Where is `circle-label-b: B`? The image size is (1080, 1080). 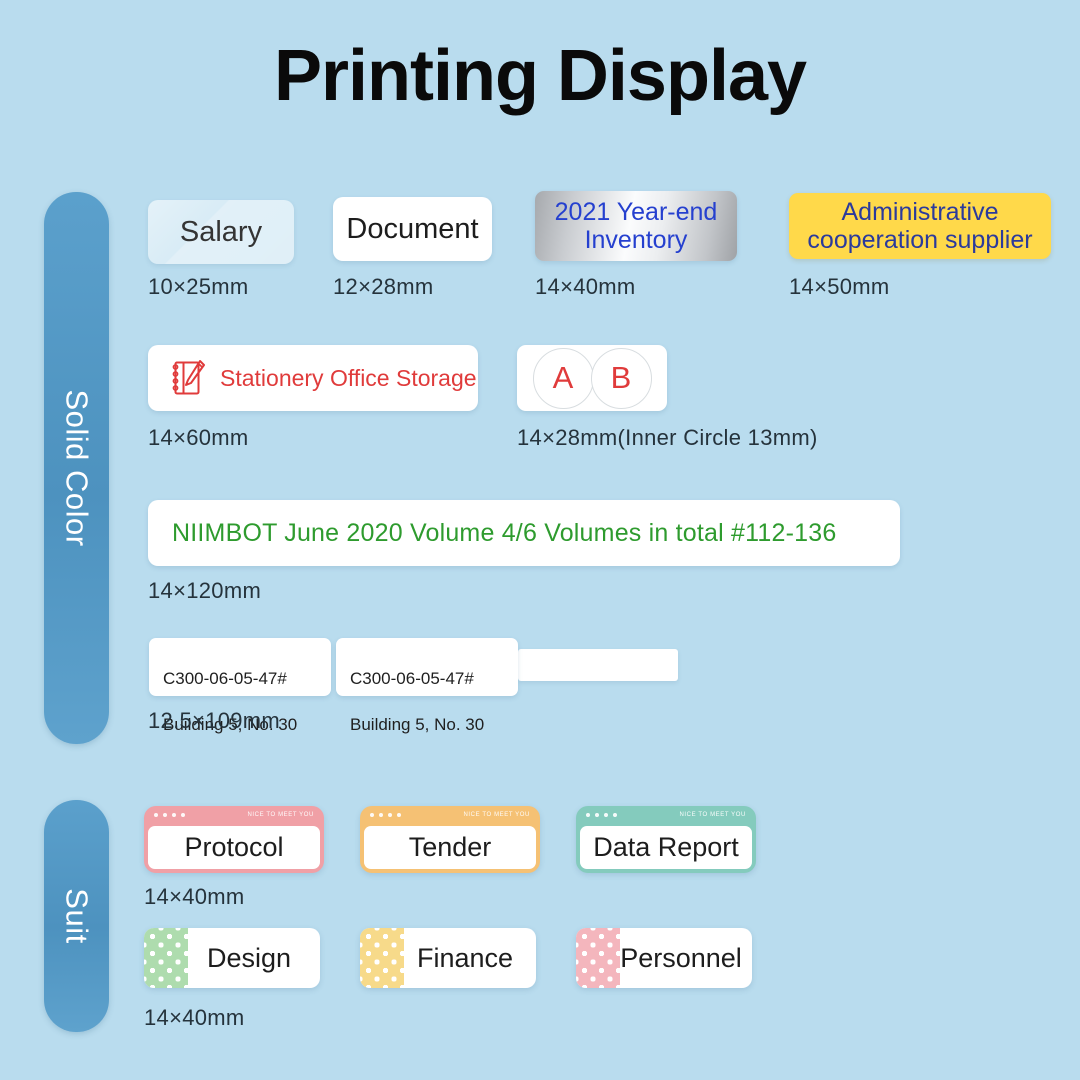
circle-label-b: B is located at coordinates (621, 378).